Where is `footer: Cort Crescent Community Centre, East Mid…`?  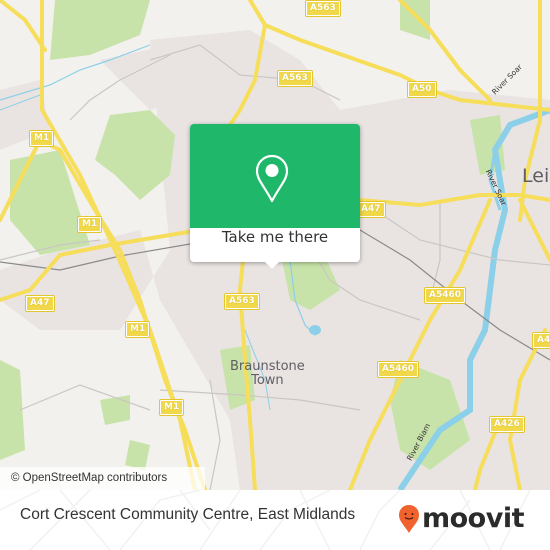
footer: Cort Crescent Community Centre, East Mid… is located at coordinates (275, 520).